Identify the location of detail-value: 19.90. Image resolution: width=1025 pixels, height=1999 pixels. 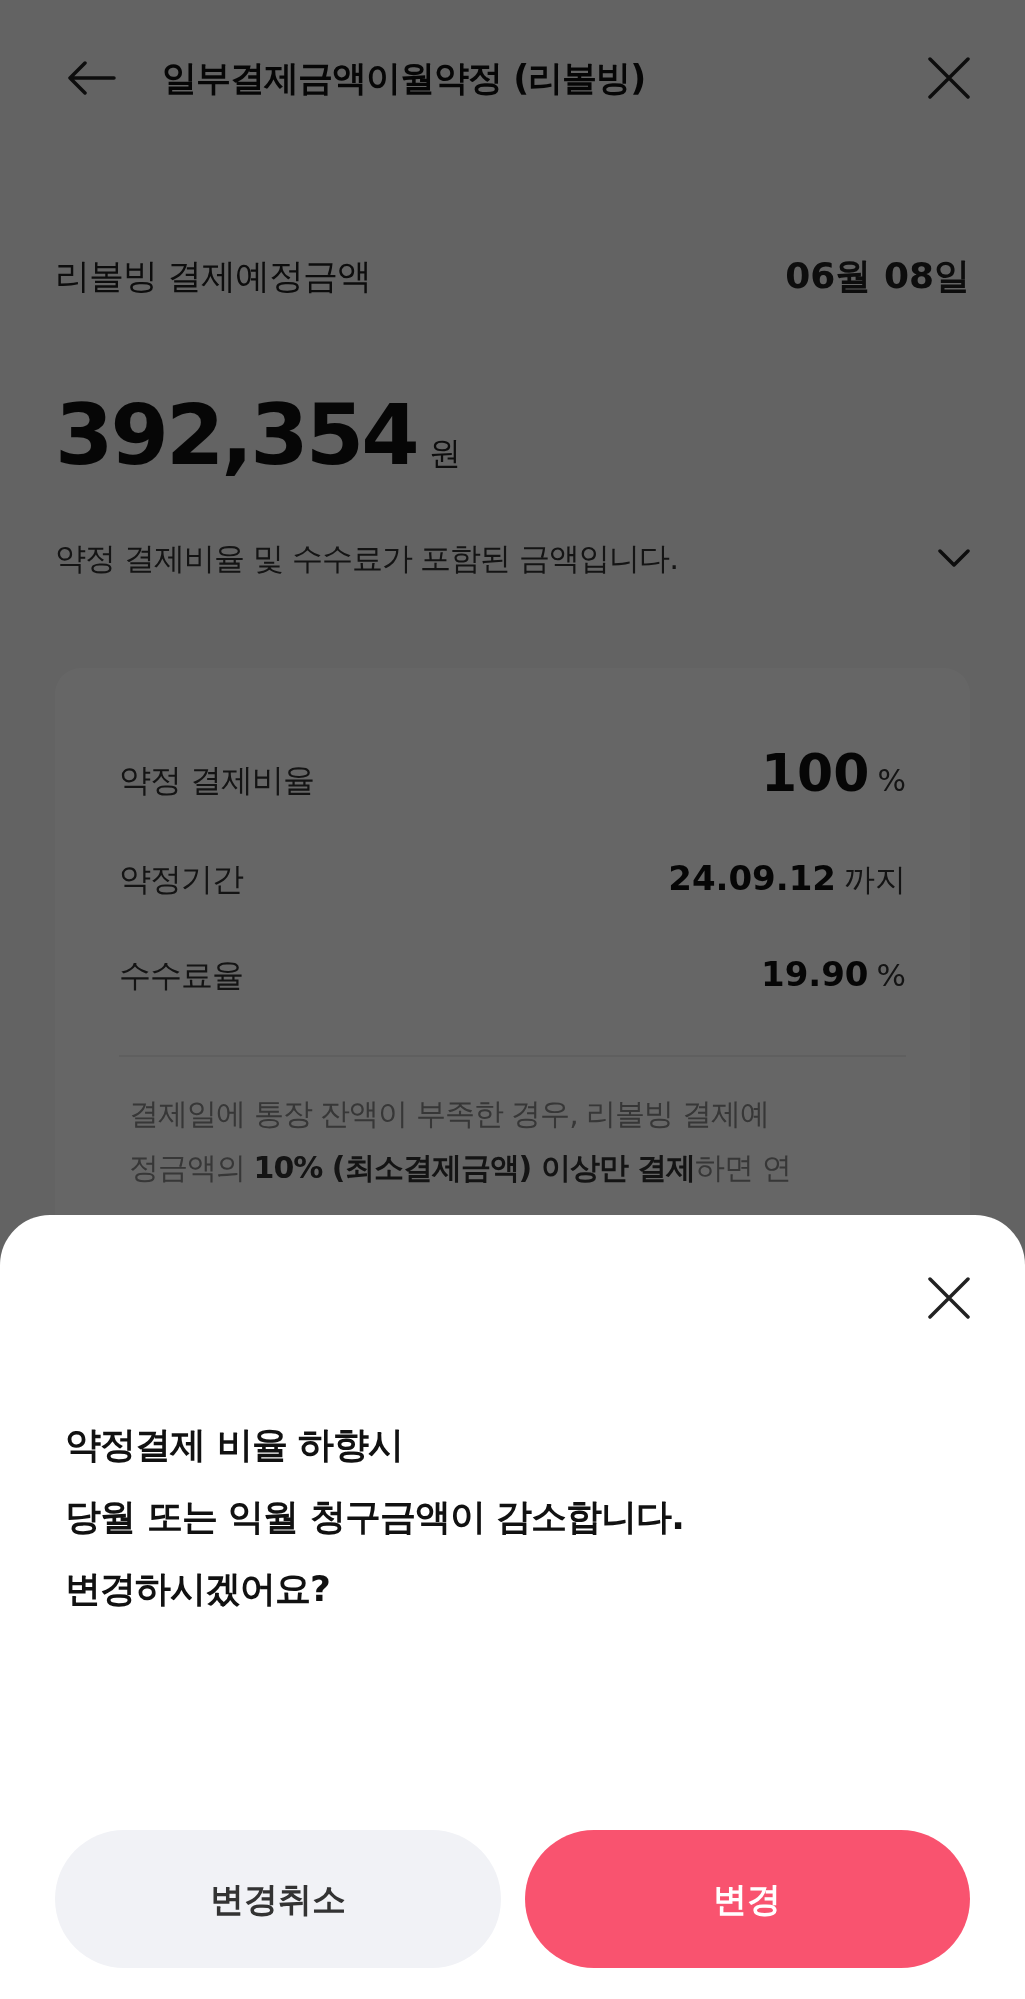
(815, 974).